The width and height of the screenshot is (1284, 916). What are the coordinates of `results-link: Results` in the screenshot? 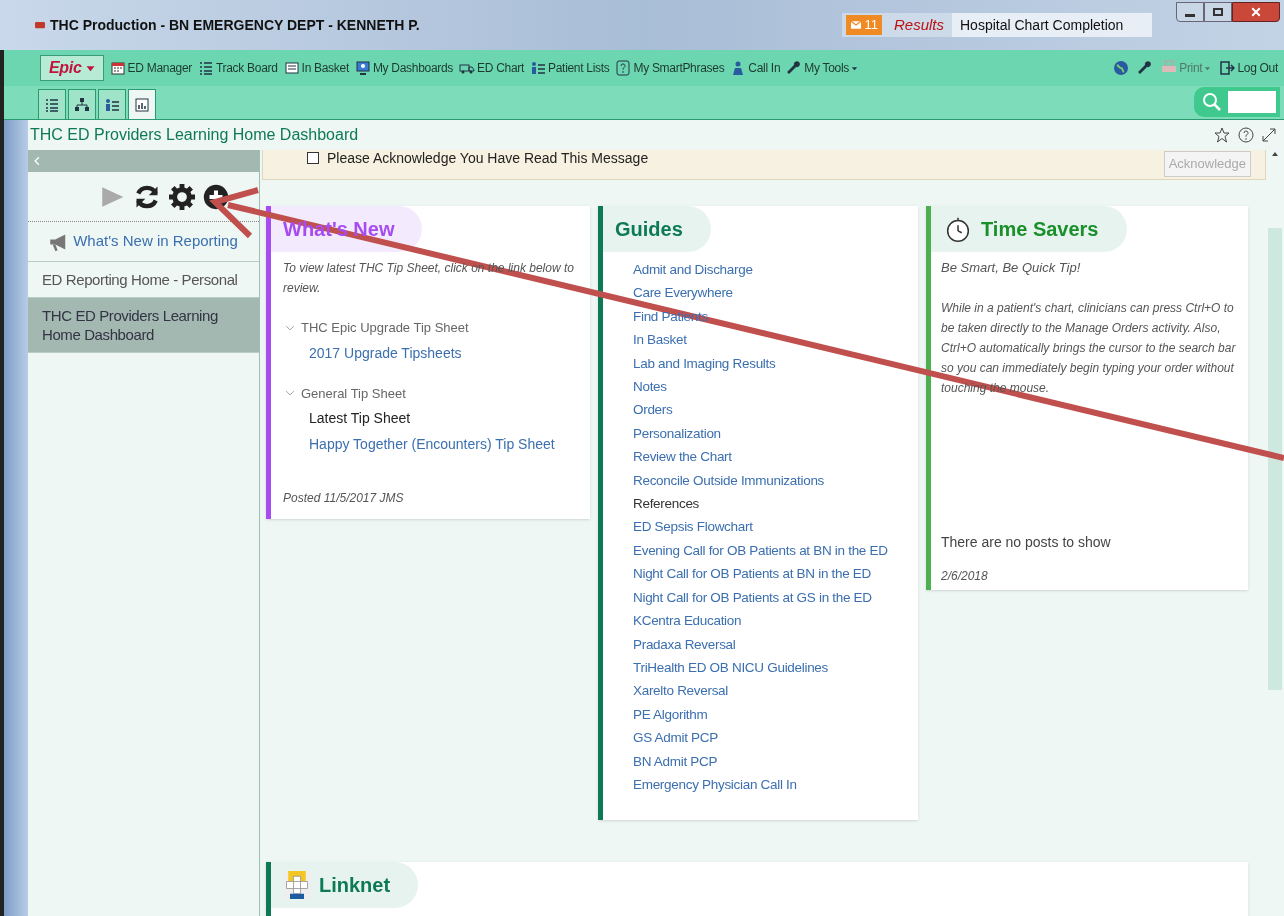 It's located at (918, 25).